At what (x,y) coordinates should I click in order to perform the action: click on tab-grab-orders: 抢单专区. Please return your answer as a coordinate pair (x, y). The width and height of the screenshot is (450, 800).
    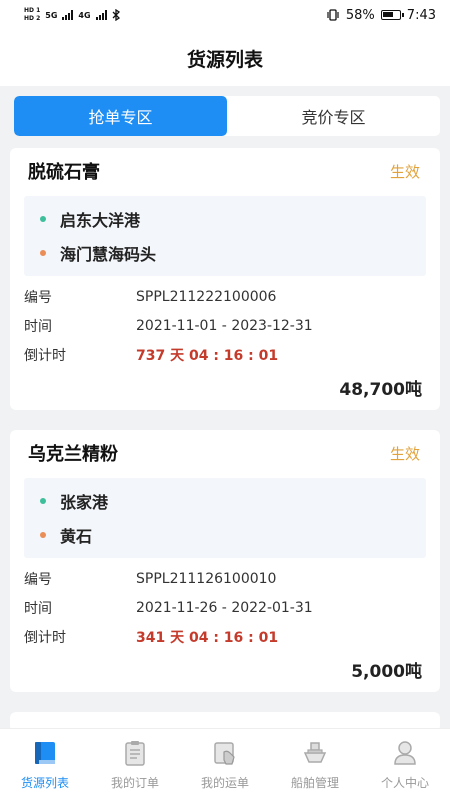
    Looking at the image, I should click on (120, 116).